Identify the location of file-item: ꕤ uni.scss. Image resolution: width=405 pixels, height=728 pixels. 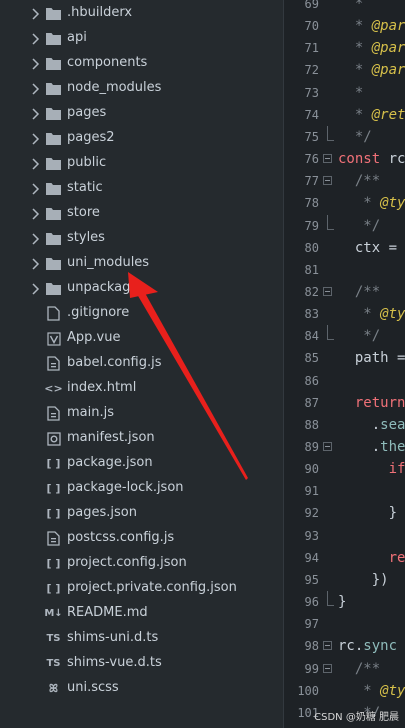
(141, 688).